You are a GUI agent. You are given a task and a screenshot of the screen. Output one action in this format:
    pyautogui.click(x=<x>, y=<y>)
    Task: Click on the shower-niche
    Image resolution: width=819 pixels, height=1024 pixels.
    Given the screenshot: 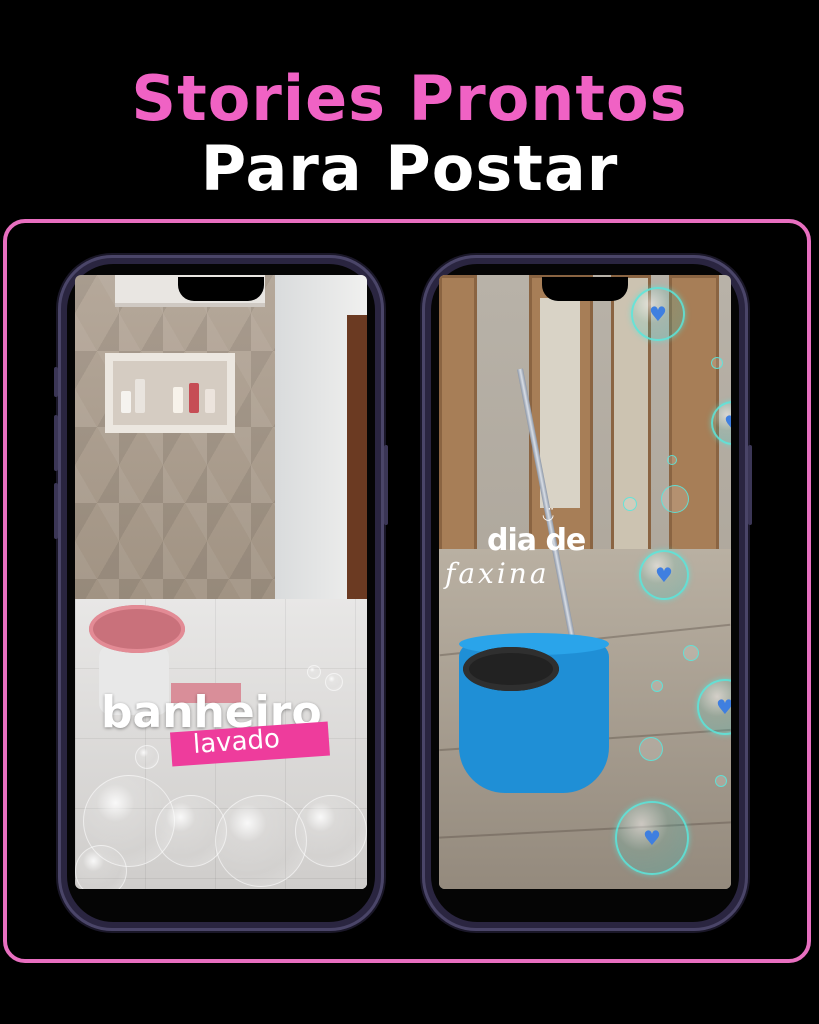 What is the action you would take?
    pyautogui.click(x=170, y=393)
    